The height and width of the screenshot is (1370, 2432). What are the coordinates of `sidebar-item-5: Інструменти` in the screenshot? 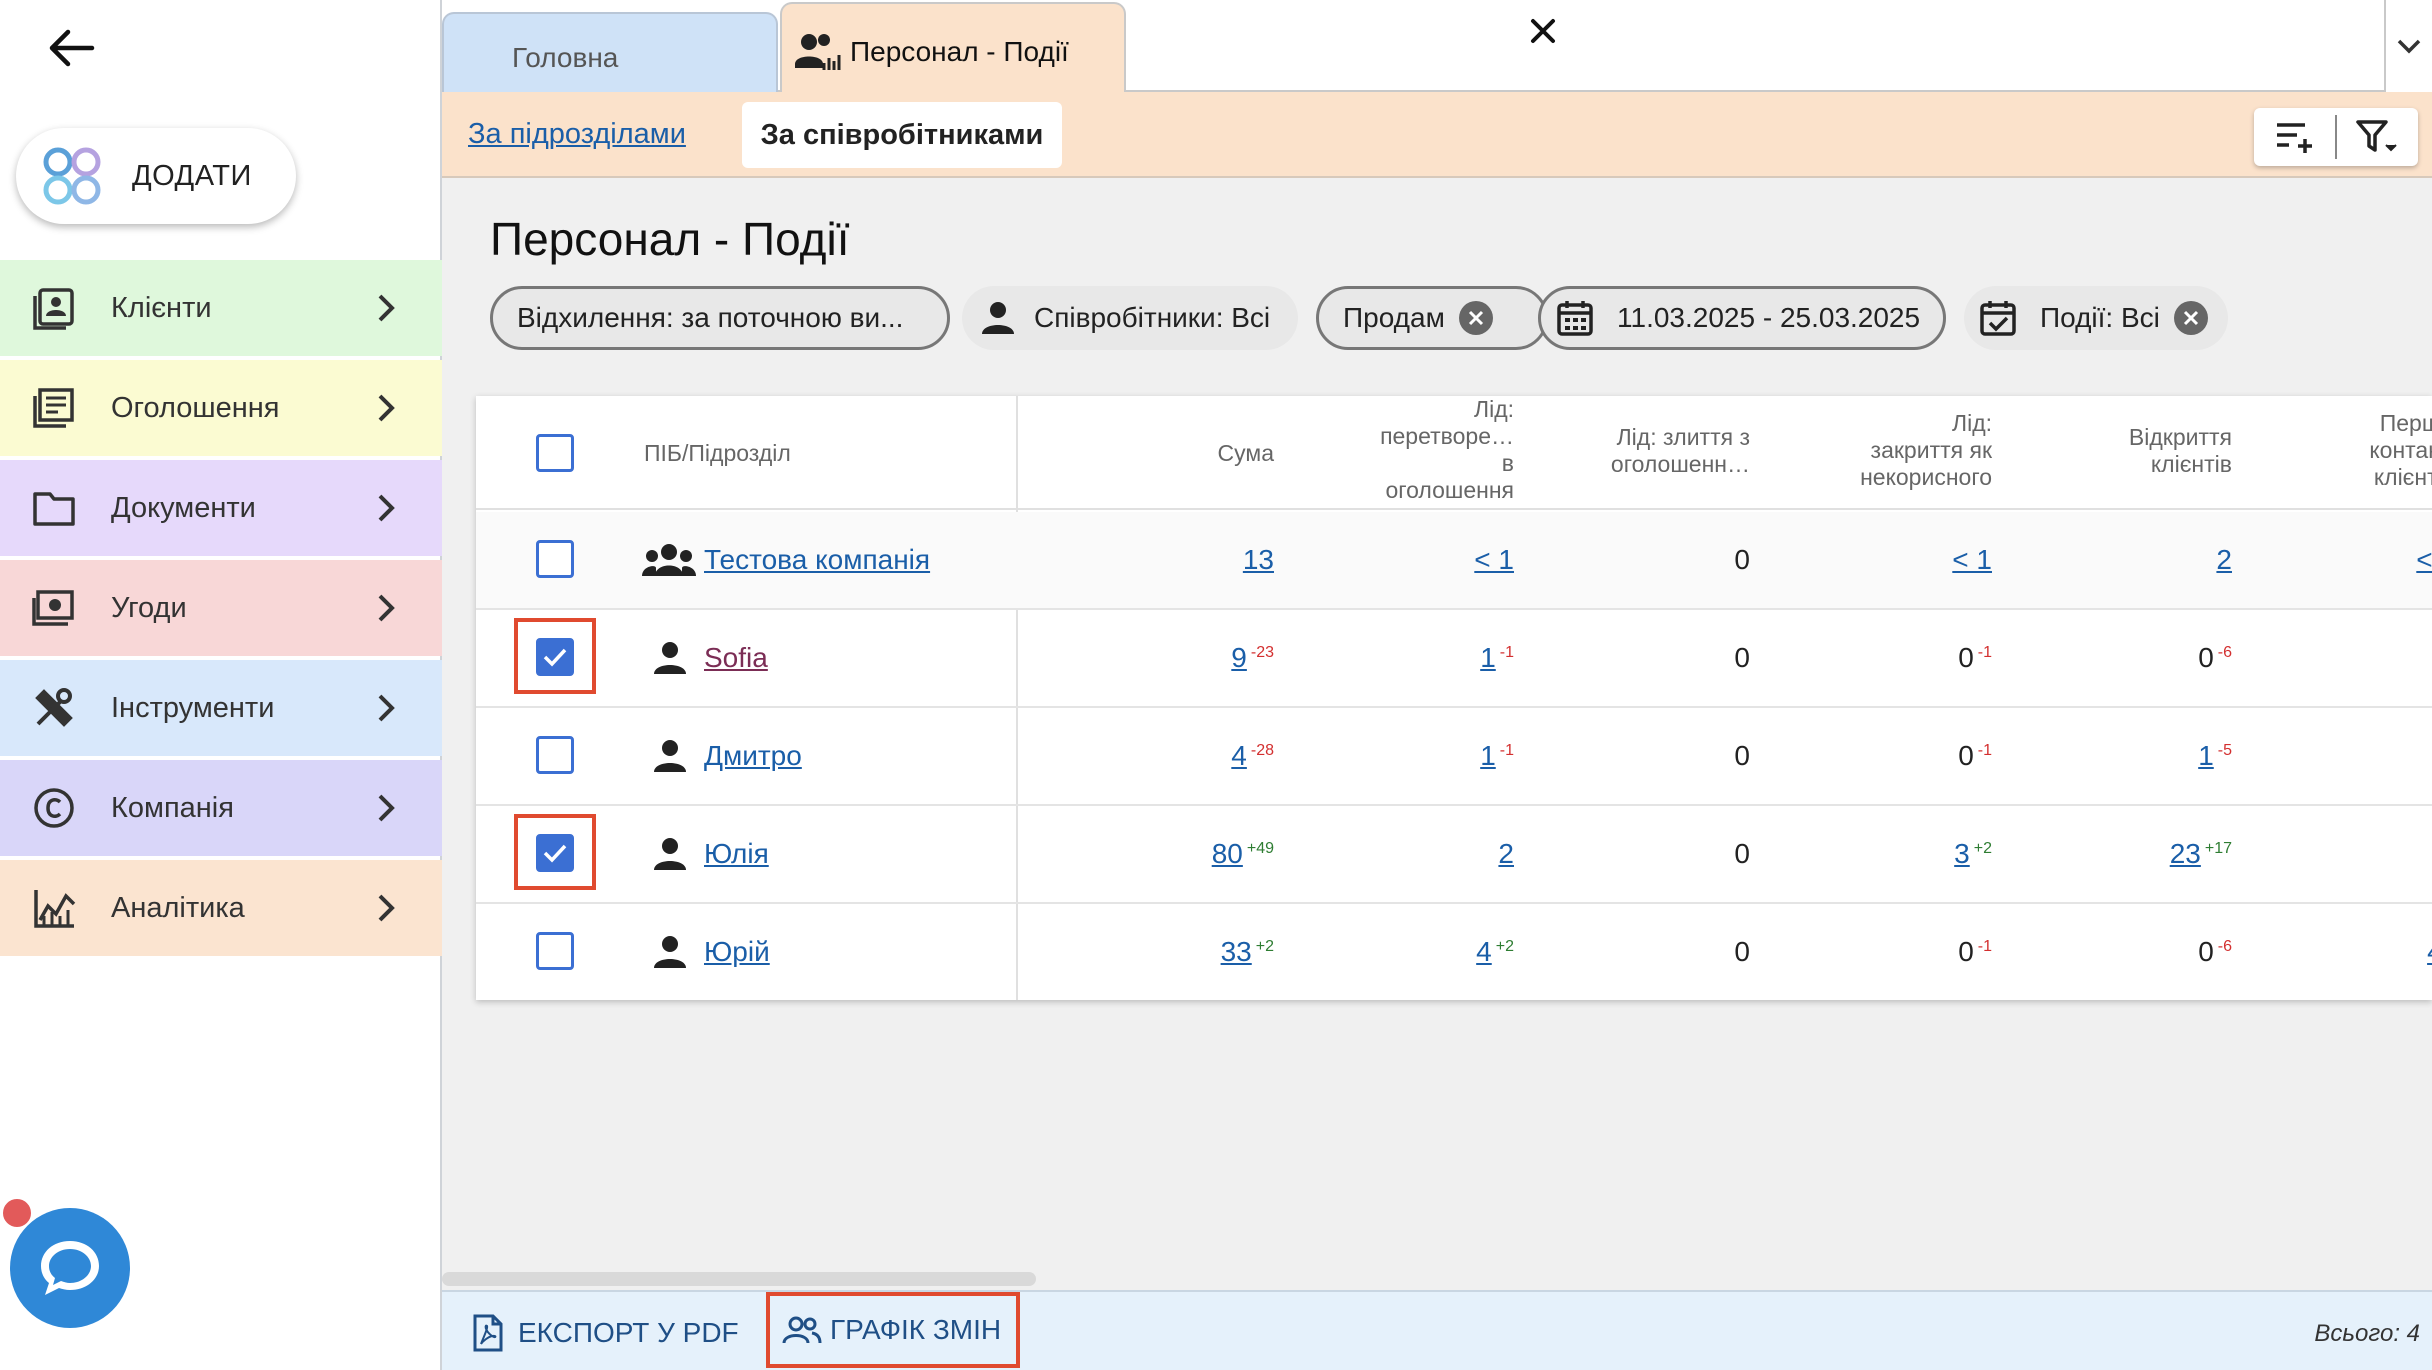 It's located at (221, 708).